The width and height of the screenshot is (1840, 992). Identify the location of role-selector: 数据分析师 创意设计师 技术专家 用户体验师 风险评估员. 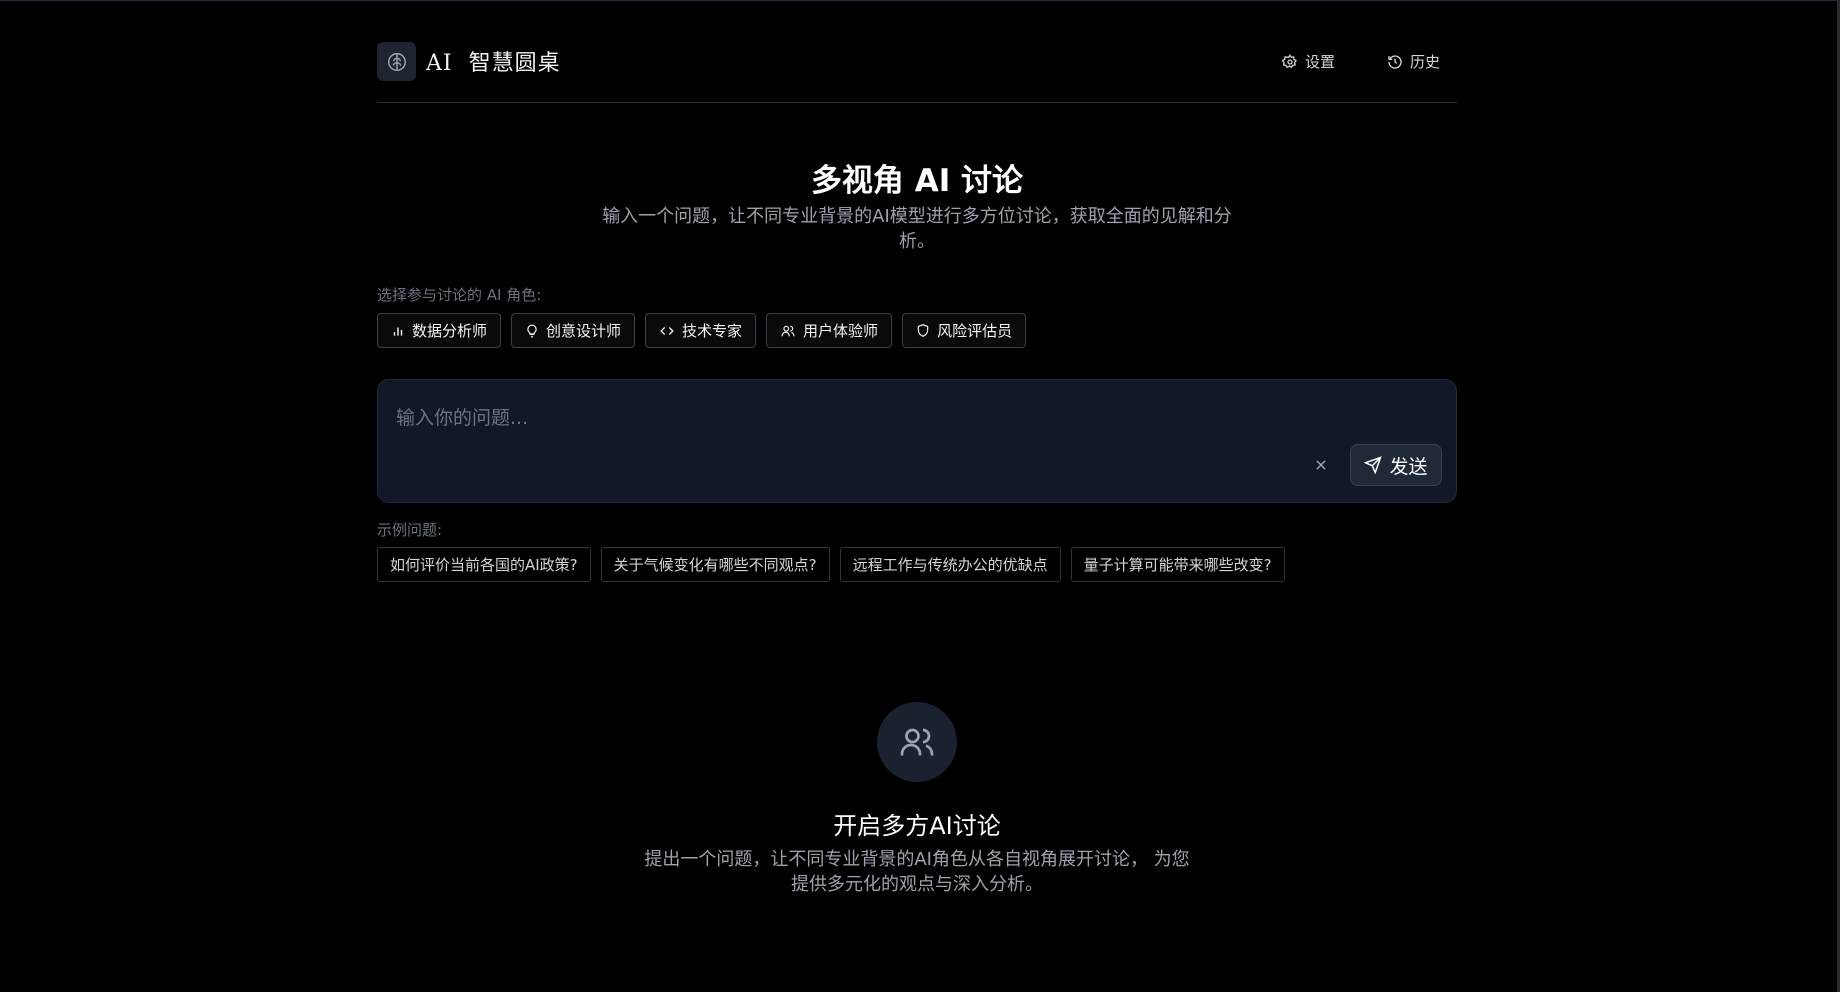
(702, 330).